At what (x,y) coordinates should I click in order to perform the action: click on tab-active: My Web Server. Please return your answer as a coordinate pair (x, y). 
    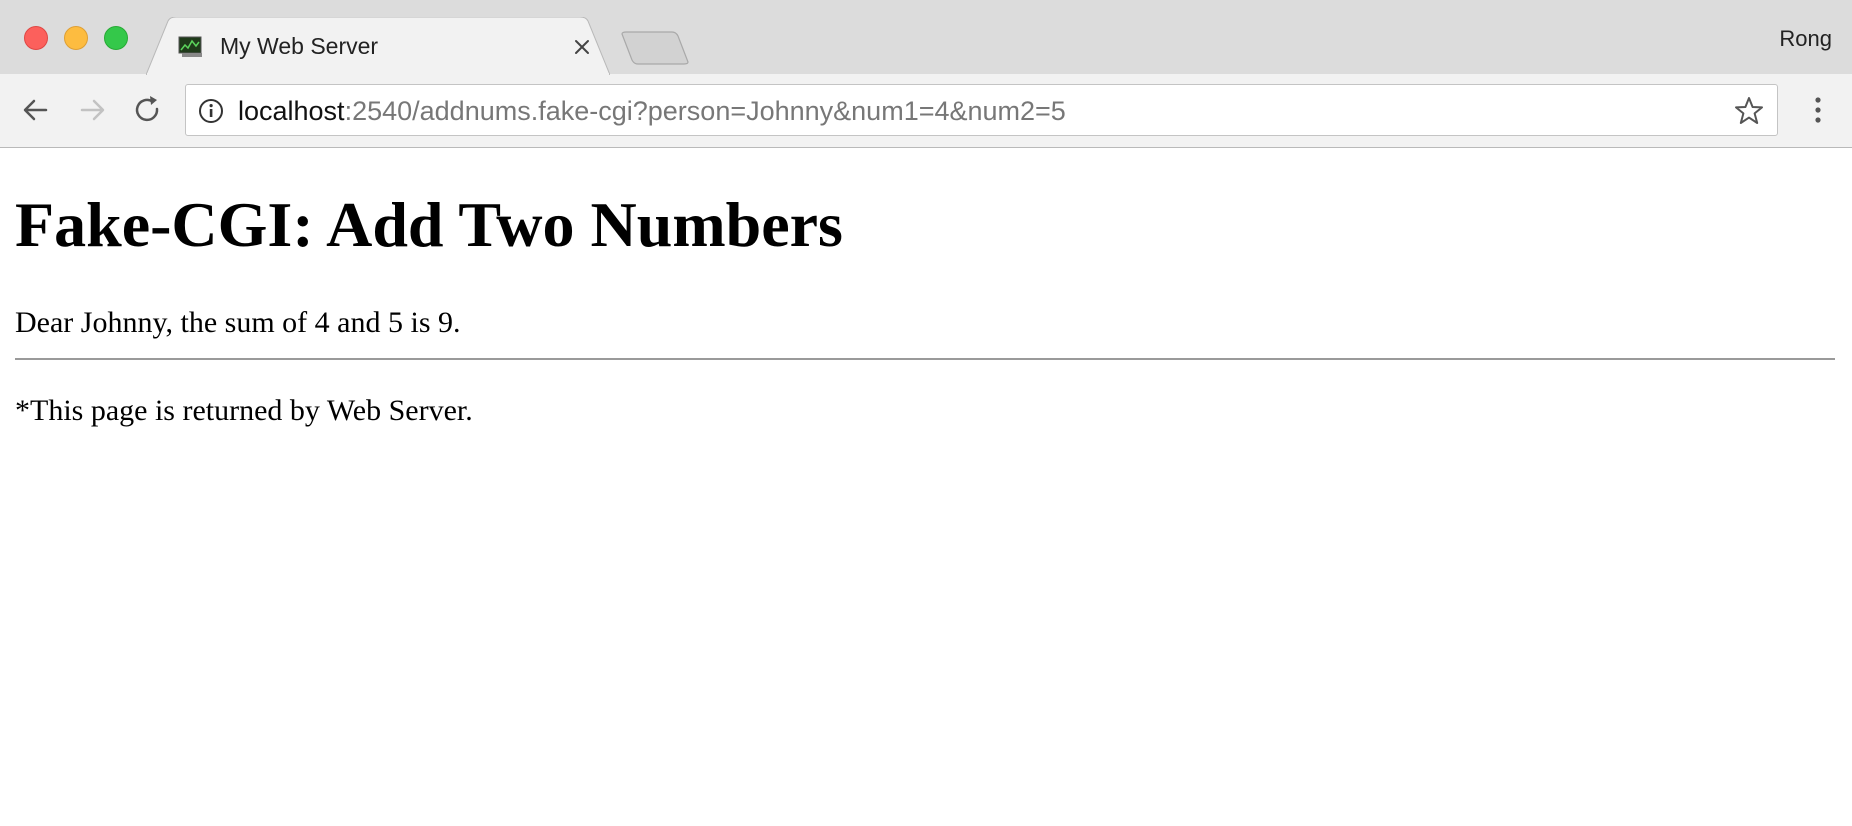
    Looking at the image, I should click on (378, 46).